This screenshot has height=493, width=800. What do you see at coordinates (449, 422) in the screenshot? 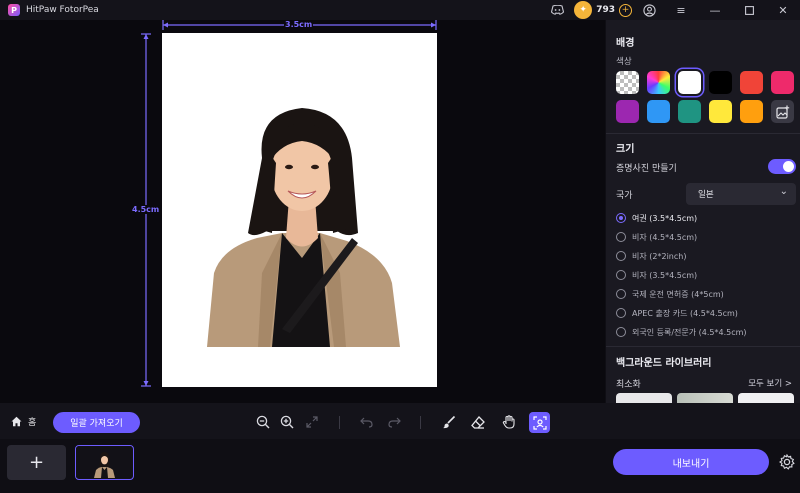
I see `brush-icon` at bounding box center [449, 422].